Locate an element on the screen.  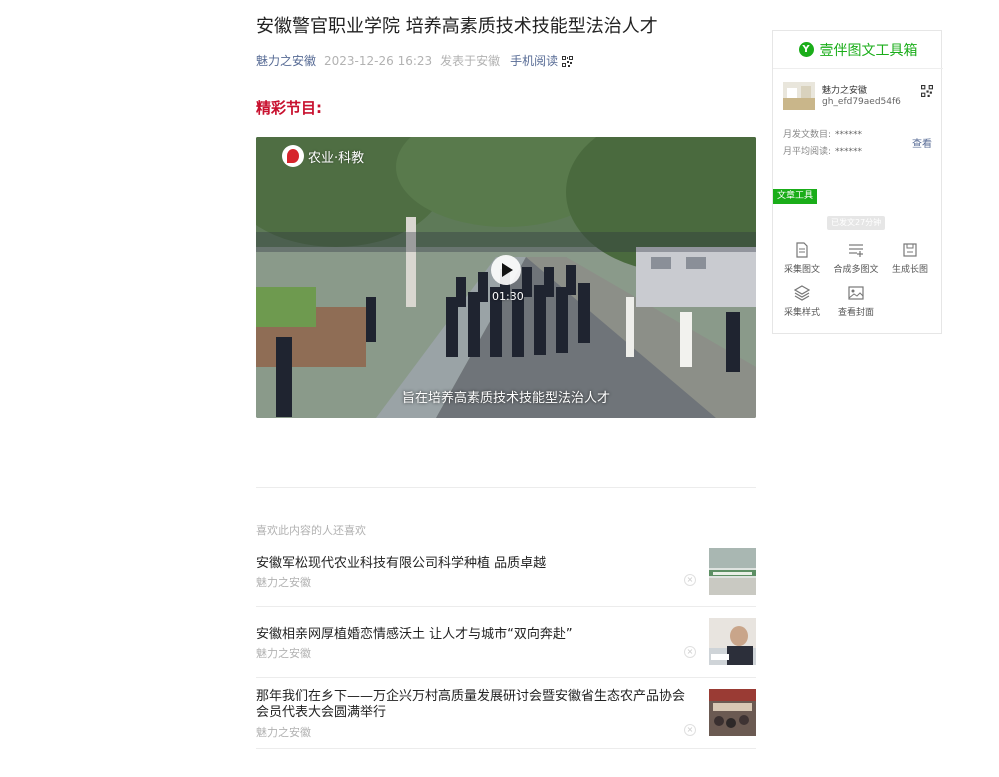
tool-label: 采集样式 is located at coordinates (801, 313).